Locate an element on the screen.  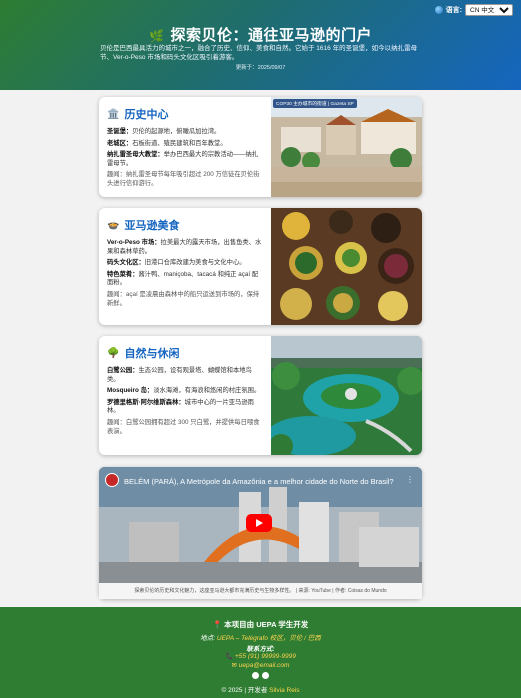
footer-project: 📍 本项目由 UEPA 学生开发 is located at coordinates (260, 624).